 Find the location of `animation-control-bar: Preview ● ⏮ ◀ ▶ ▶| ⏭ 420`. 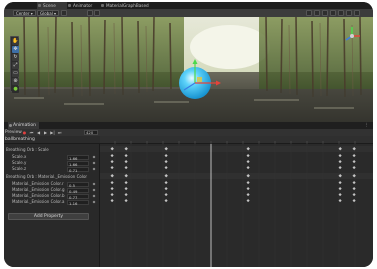

animation-control-bar: Preview ● ⏮ ◀ ▶ ▶| ⏭ 420 is located at coordinates (188, 132).